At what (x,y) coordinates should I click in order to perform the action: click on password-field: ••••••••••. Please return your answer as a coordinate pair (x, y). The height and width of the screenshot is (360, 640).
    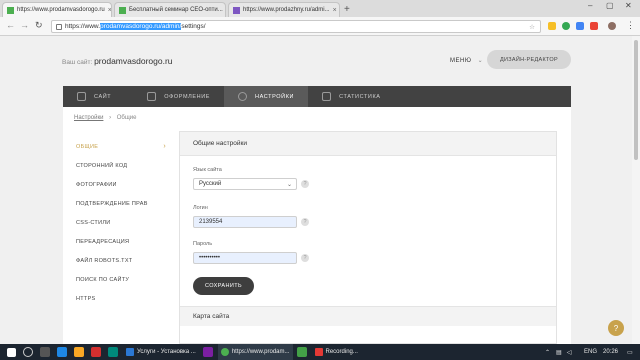
    Looking at the image, I should click on (245, 258).